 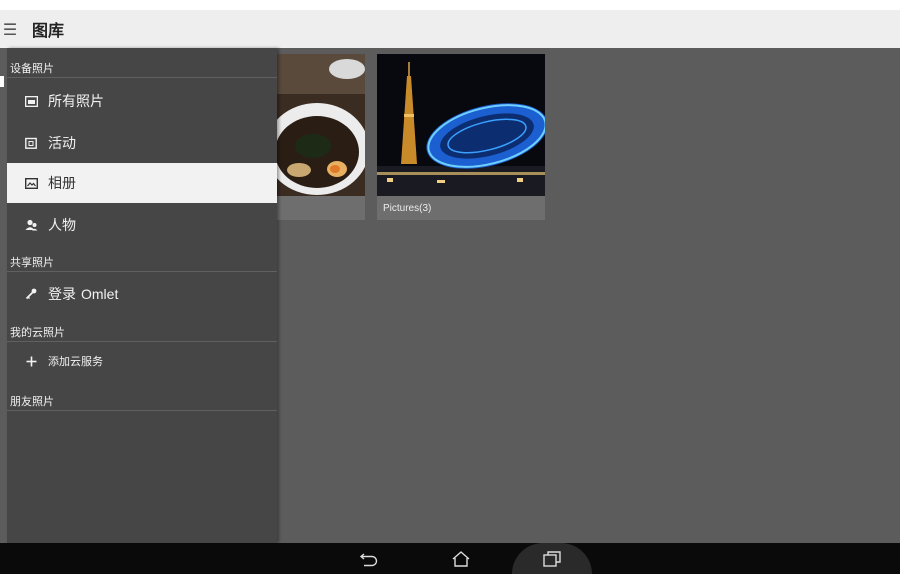 What do you see at coordinates (100, 294) in the screenshot?
I see `drawer-item-label-suffix: Omlet` at bounding box center [100, 294].